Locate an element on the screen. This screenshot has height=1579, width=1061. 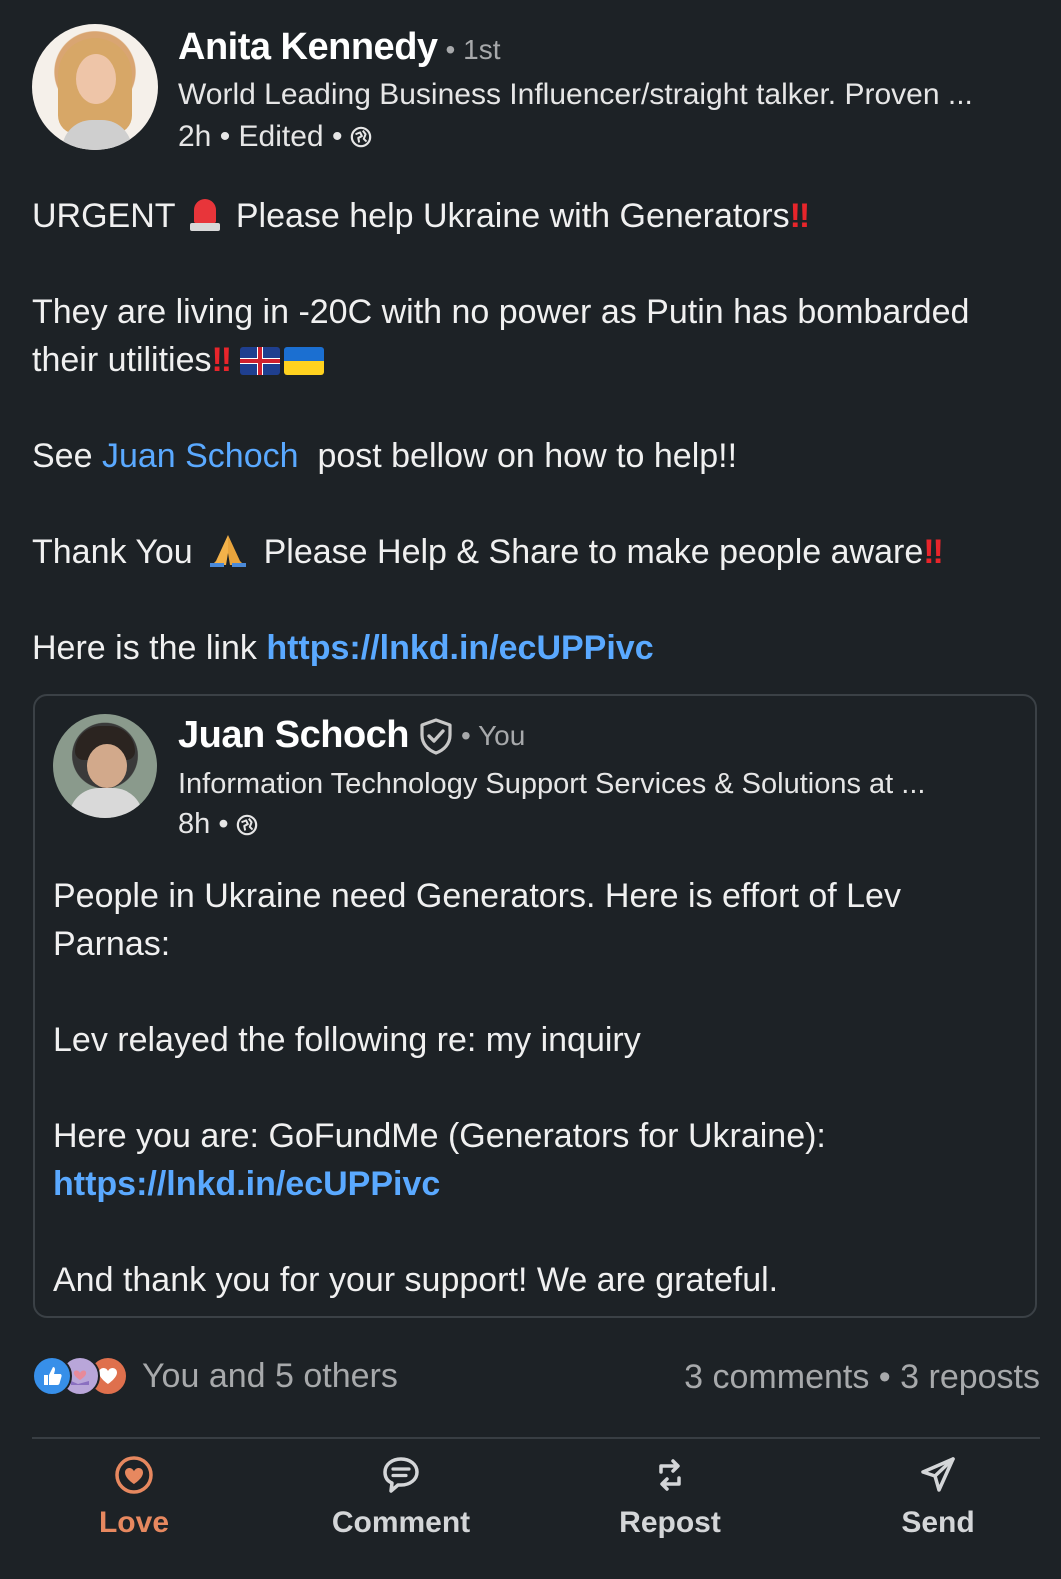
post-text: See is located at coordinates (67, 456).